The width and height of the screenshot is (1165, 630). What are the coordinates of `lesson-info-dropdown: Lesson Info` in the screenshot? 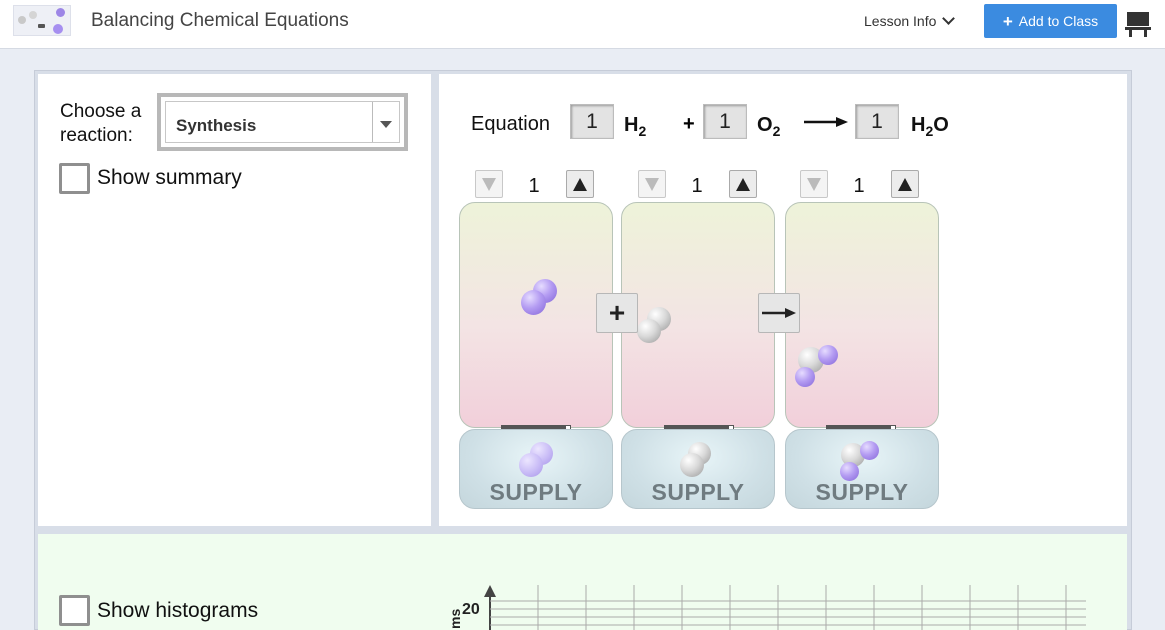 It's located at (910, 20).